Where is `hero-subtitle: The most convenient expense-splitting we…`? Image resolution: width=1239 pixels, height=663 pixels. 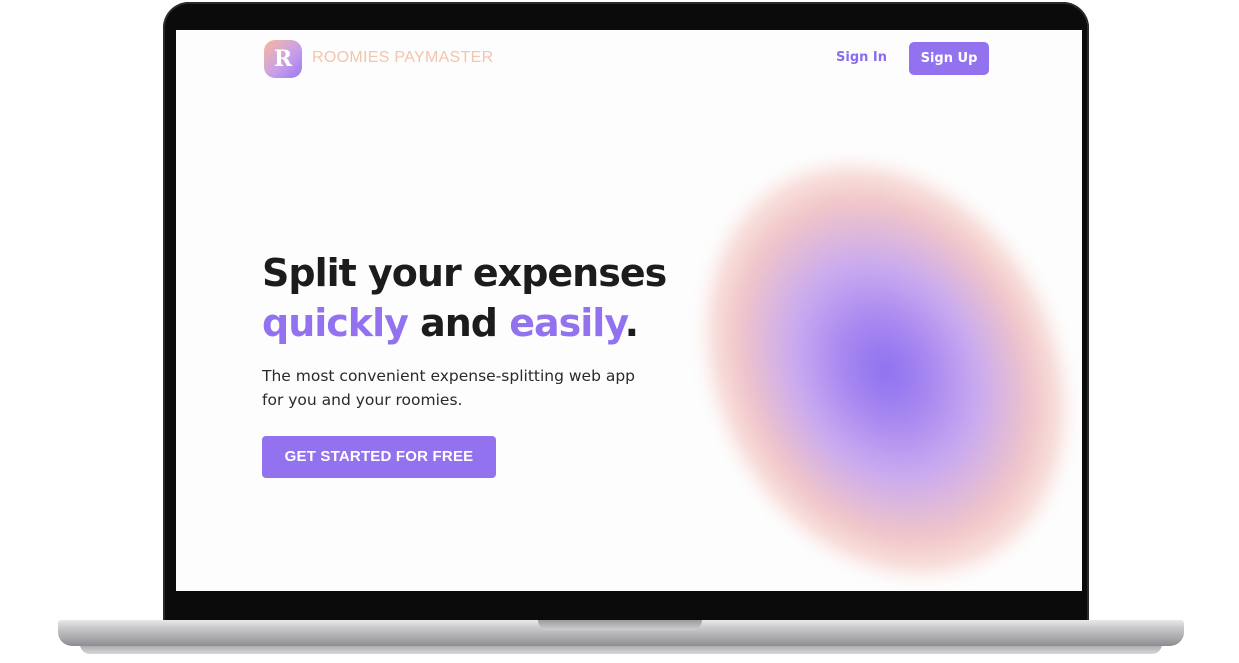 hero-subtitle: The most convenient expense-splitting we… is located at coordinates (472, 388).